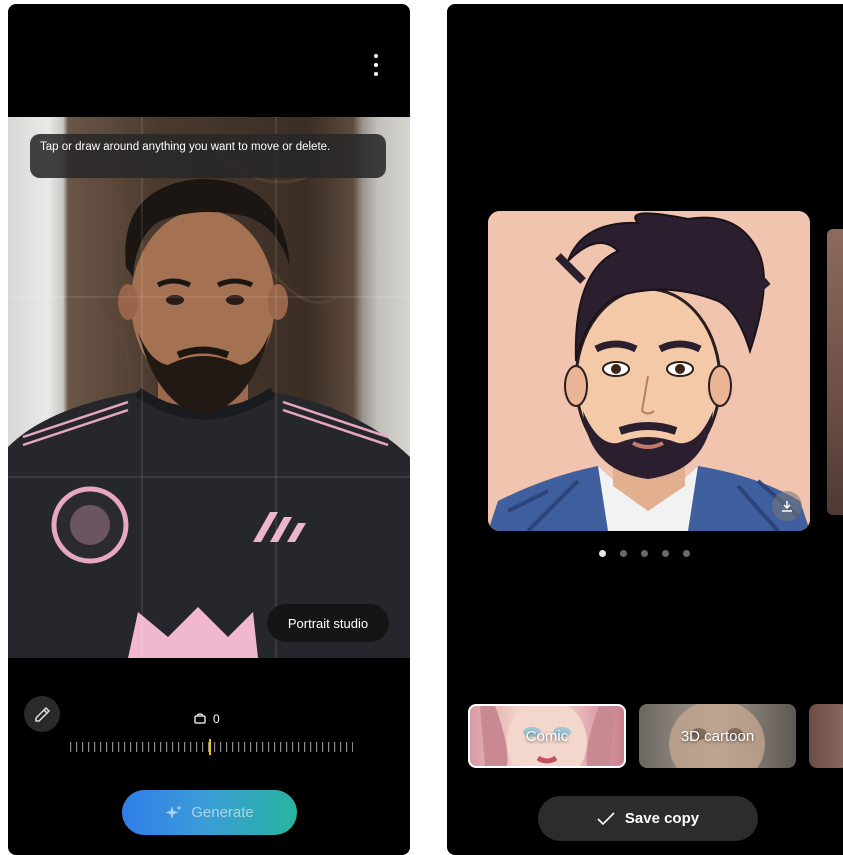 This screenshot has height=855, width=843. What do you see at coordinates (606, 818) in the screenshot?
I see `checkmark-icon` at bounding box center [606, 818].